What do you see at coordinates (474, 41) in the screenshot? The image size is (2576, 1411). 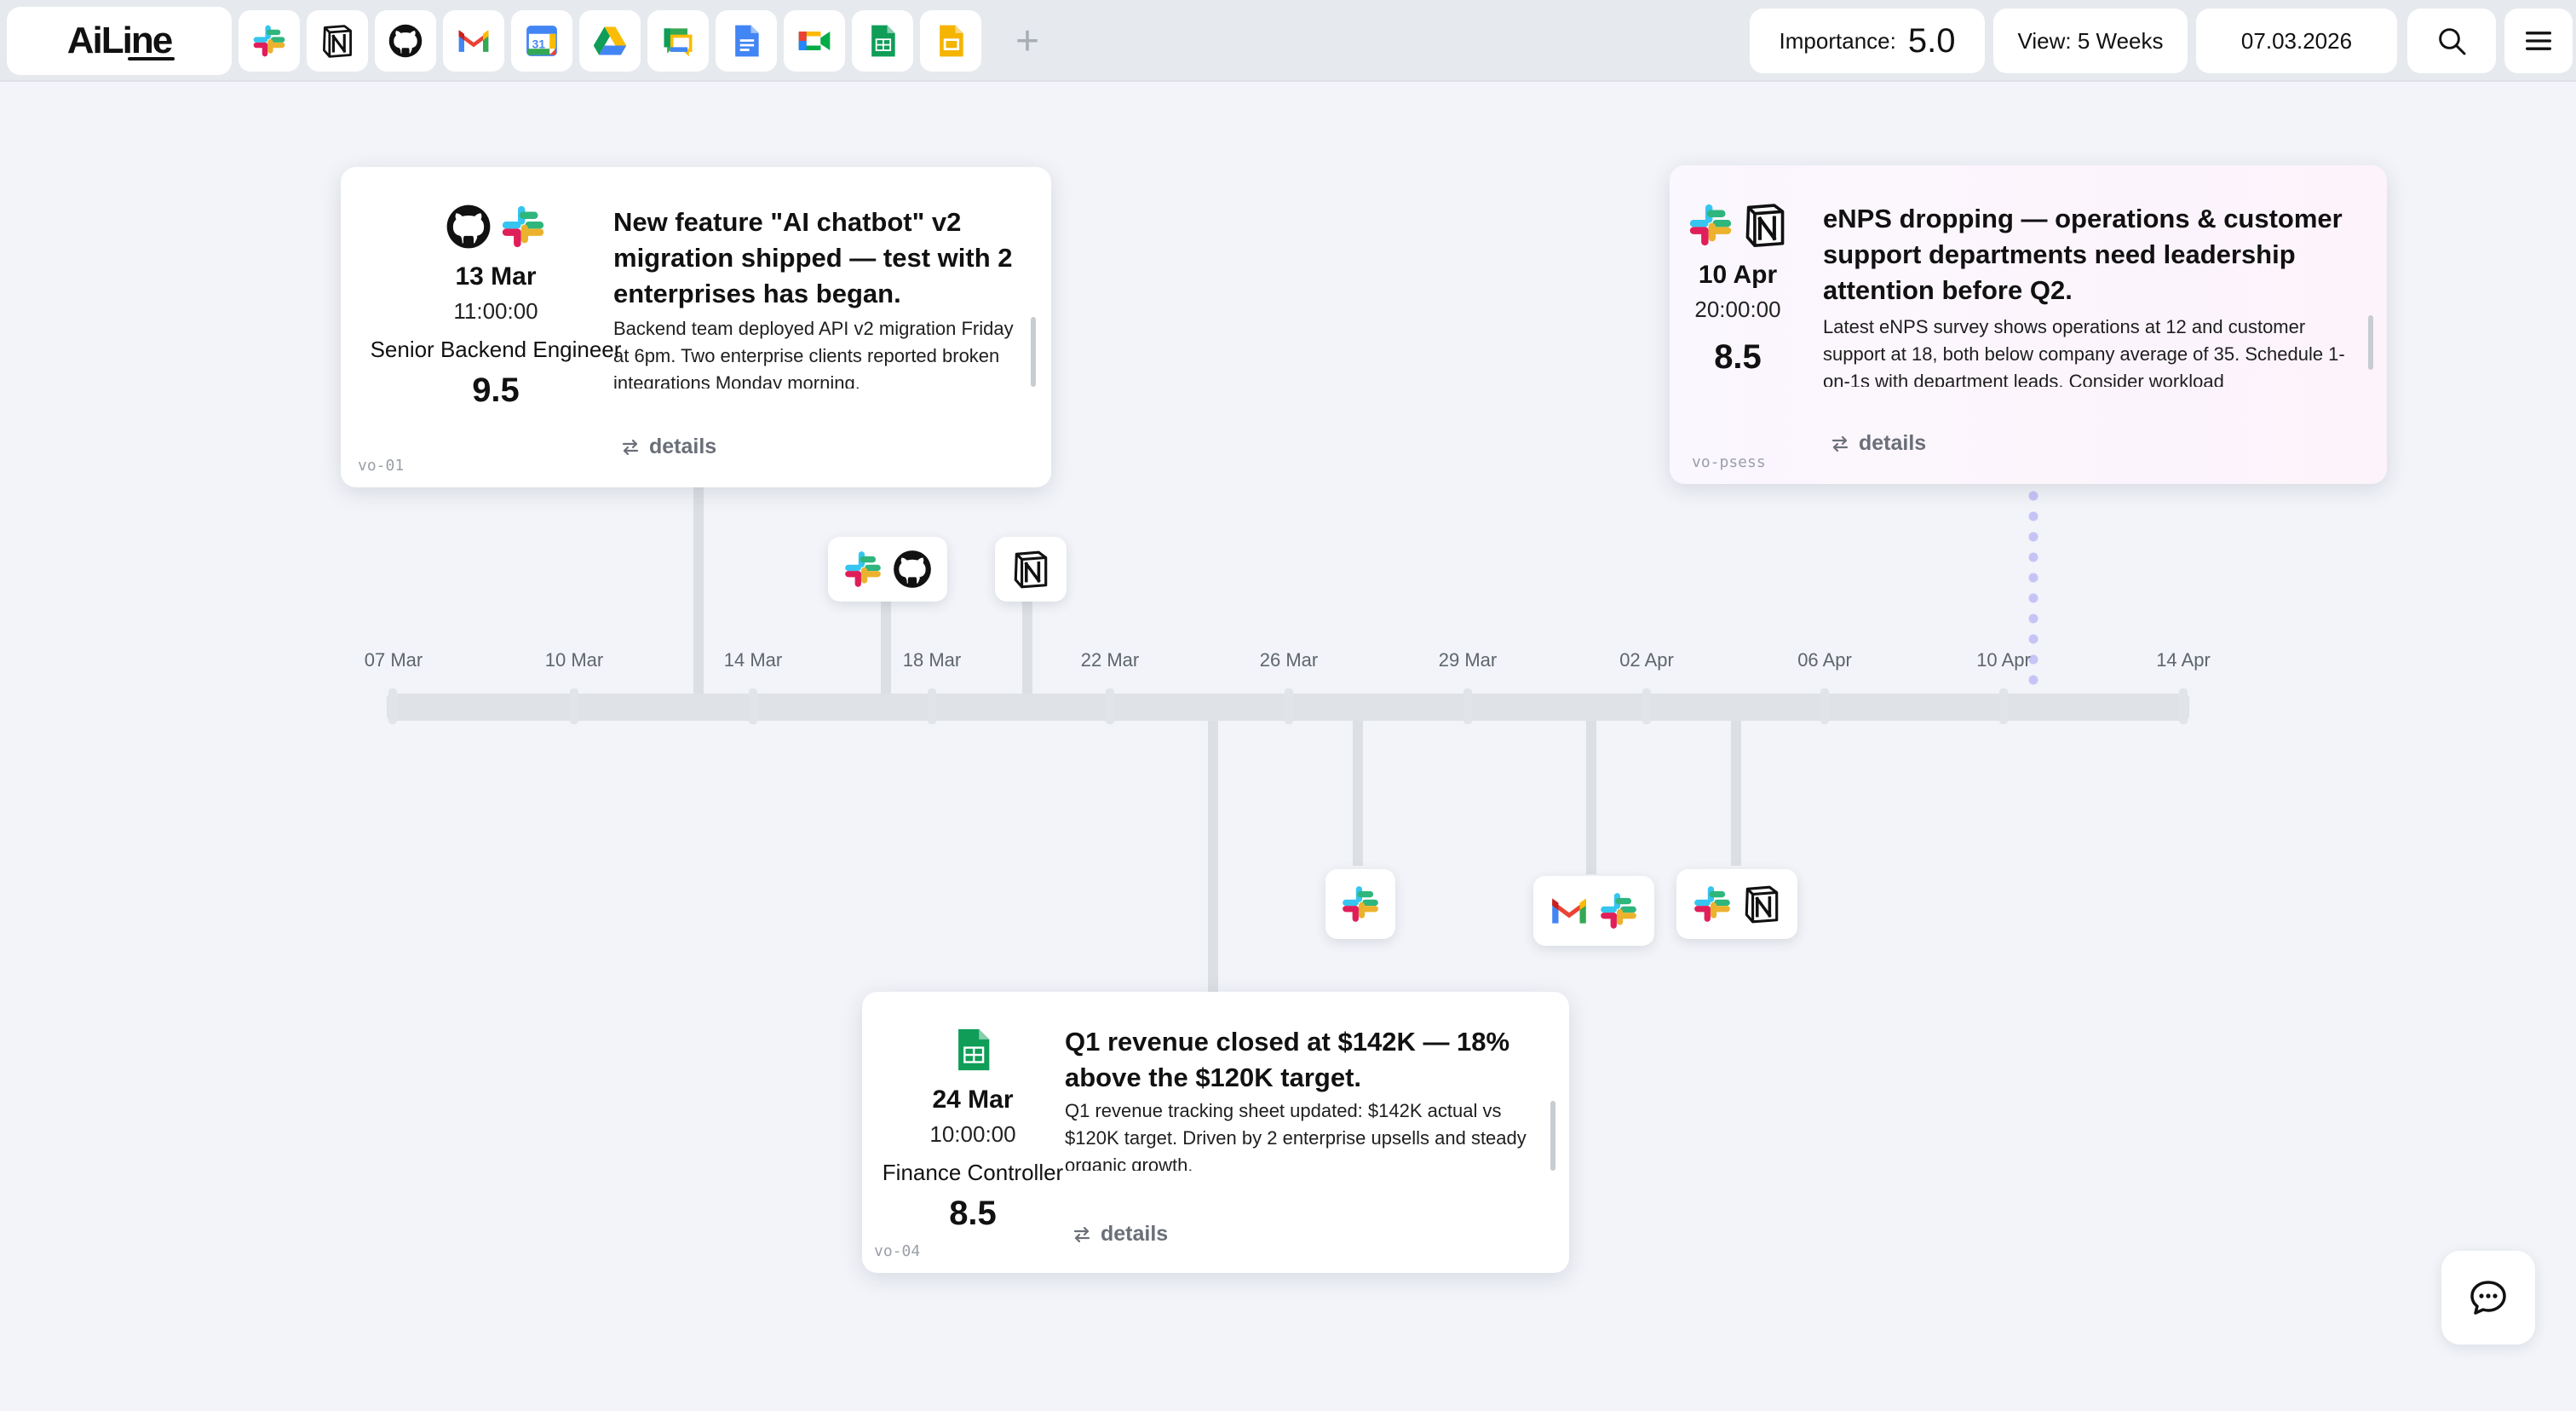 I see `gmail-app-button` at bounding box center [474, 41].